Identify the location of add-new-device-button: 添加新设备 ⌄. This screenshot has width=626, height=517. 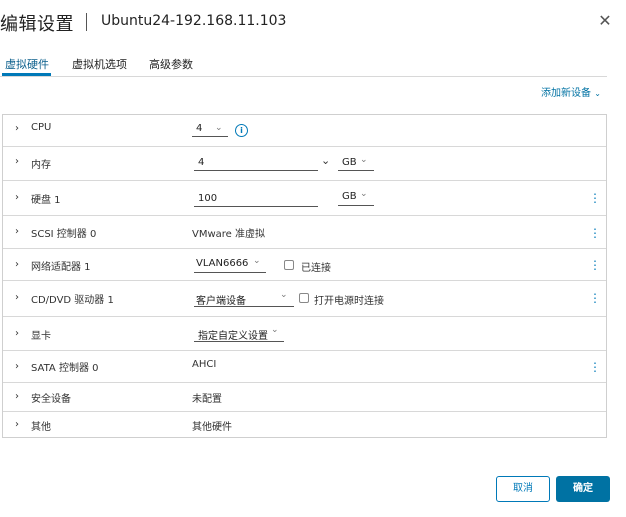
(571, 91).